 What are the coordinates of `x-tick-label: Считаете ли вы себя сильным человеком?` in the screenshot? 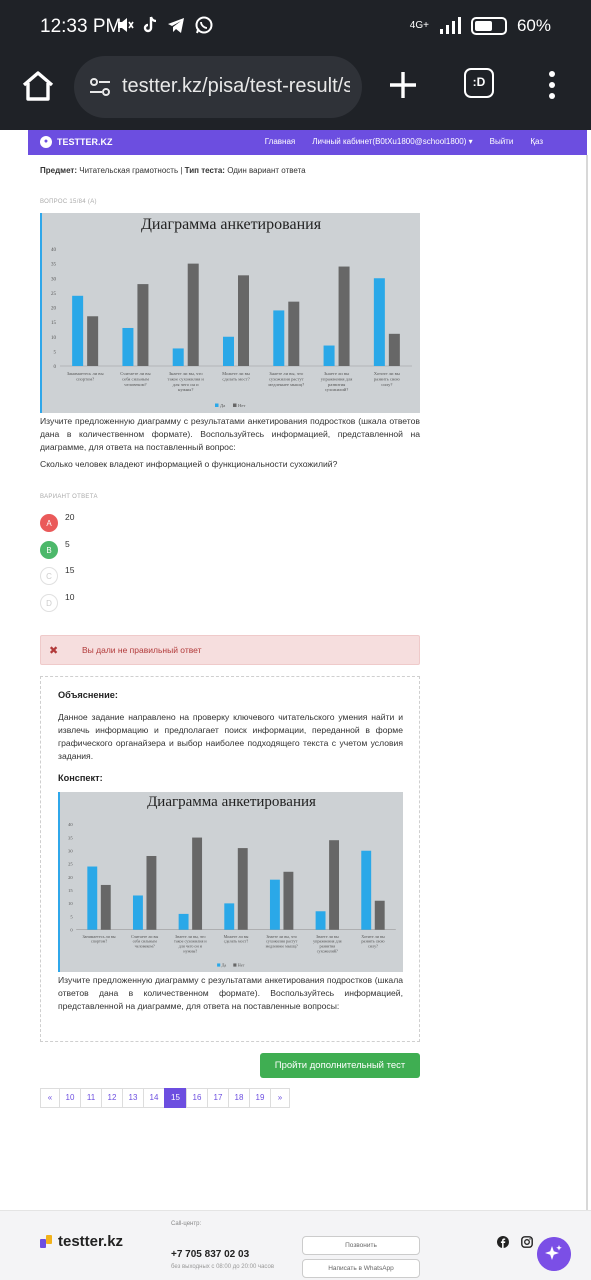 It's located at (144, 941).